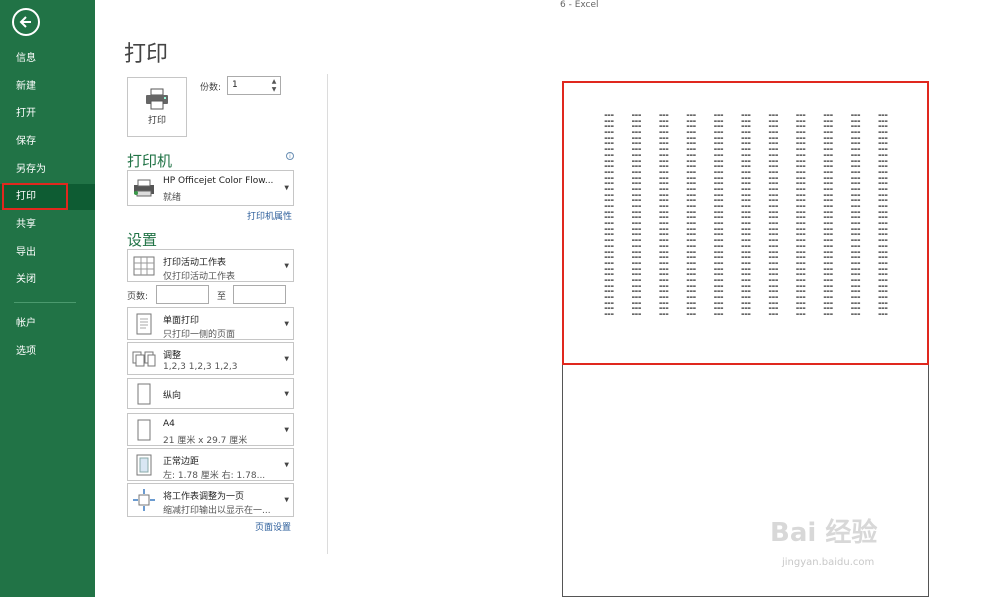  What do you see at coordinates (144, 393) in the screenshot?
I see `portrait-icon` at bounding box center [144, 393].